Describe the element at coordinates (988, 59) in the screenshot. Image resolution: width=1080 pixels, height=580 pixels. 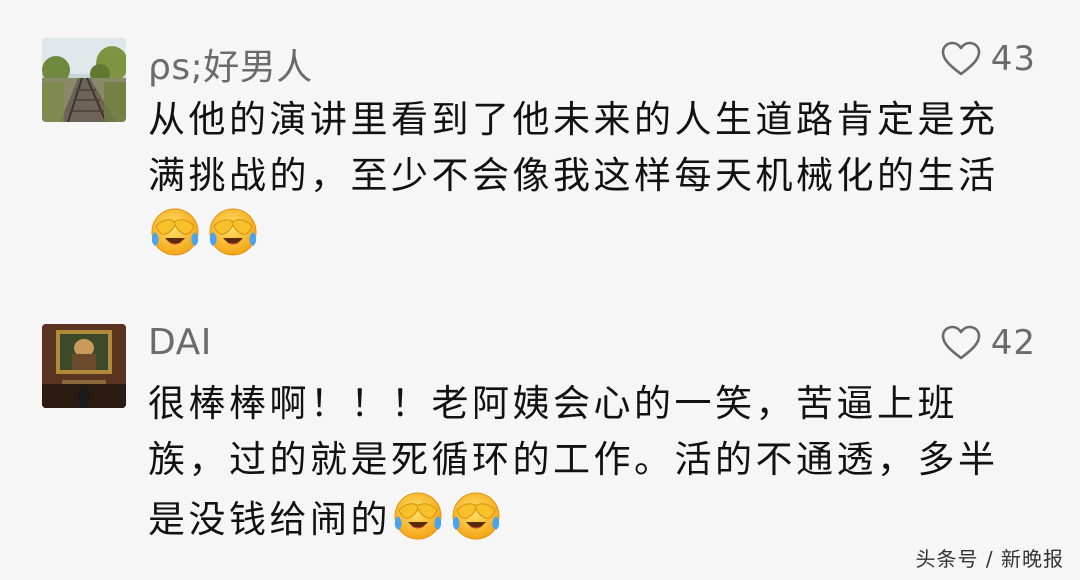
I see `like-button: 43` at that location.